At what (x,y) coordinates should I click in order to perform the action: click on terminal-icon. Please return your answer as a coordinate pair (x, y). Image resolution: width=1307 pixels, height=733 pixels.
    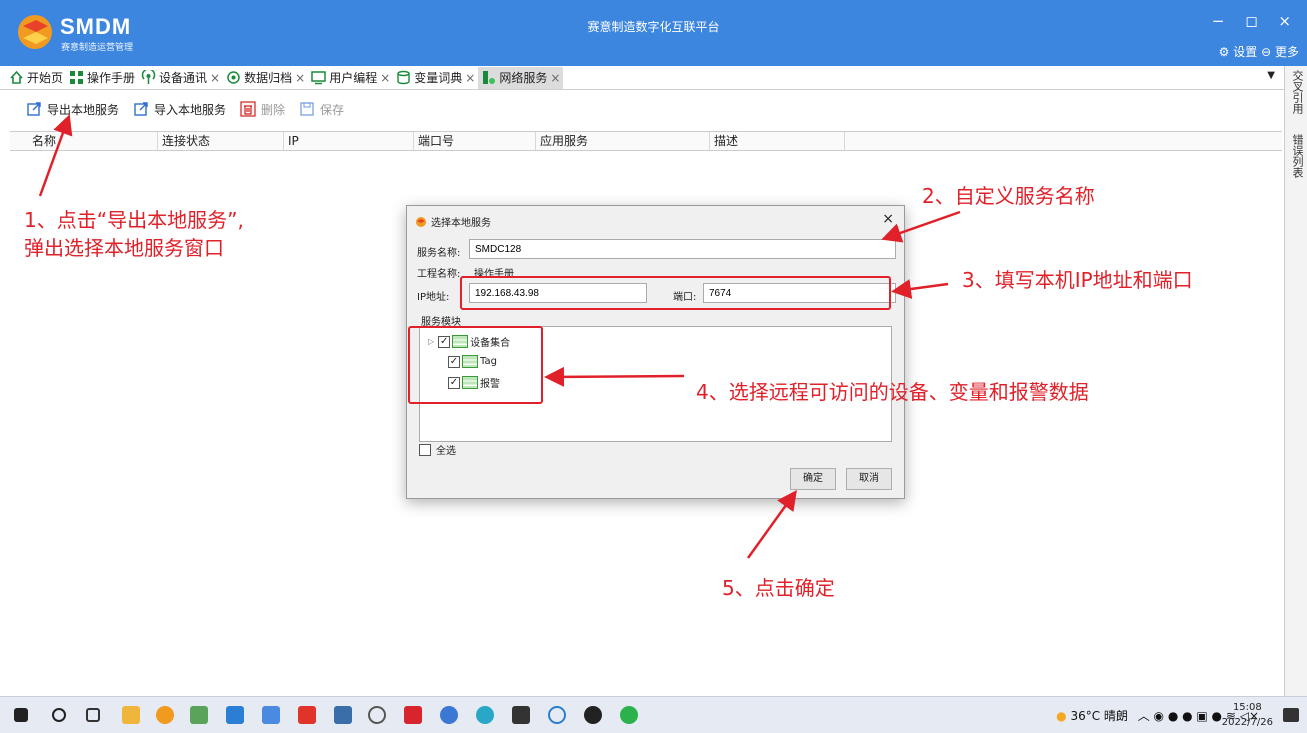
    Looking at the image, I should click on (521, 715).